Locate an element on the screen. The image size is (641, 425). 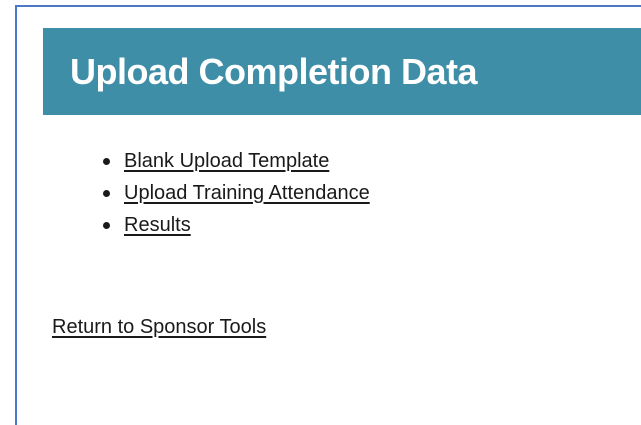
upload-training-attendance-link: Upload Training Attendance is located at coordinates (247, 193).